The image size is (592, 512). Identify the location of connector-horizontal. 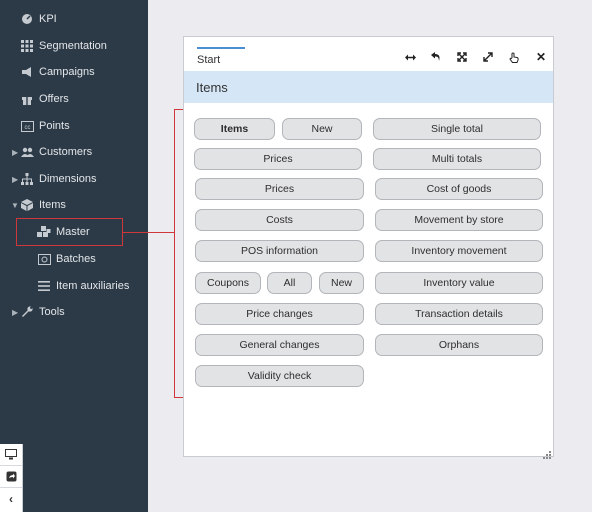
(148, 232).